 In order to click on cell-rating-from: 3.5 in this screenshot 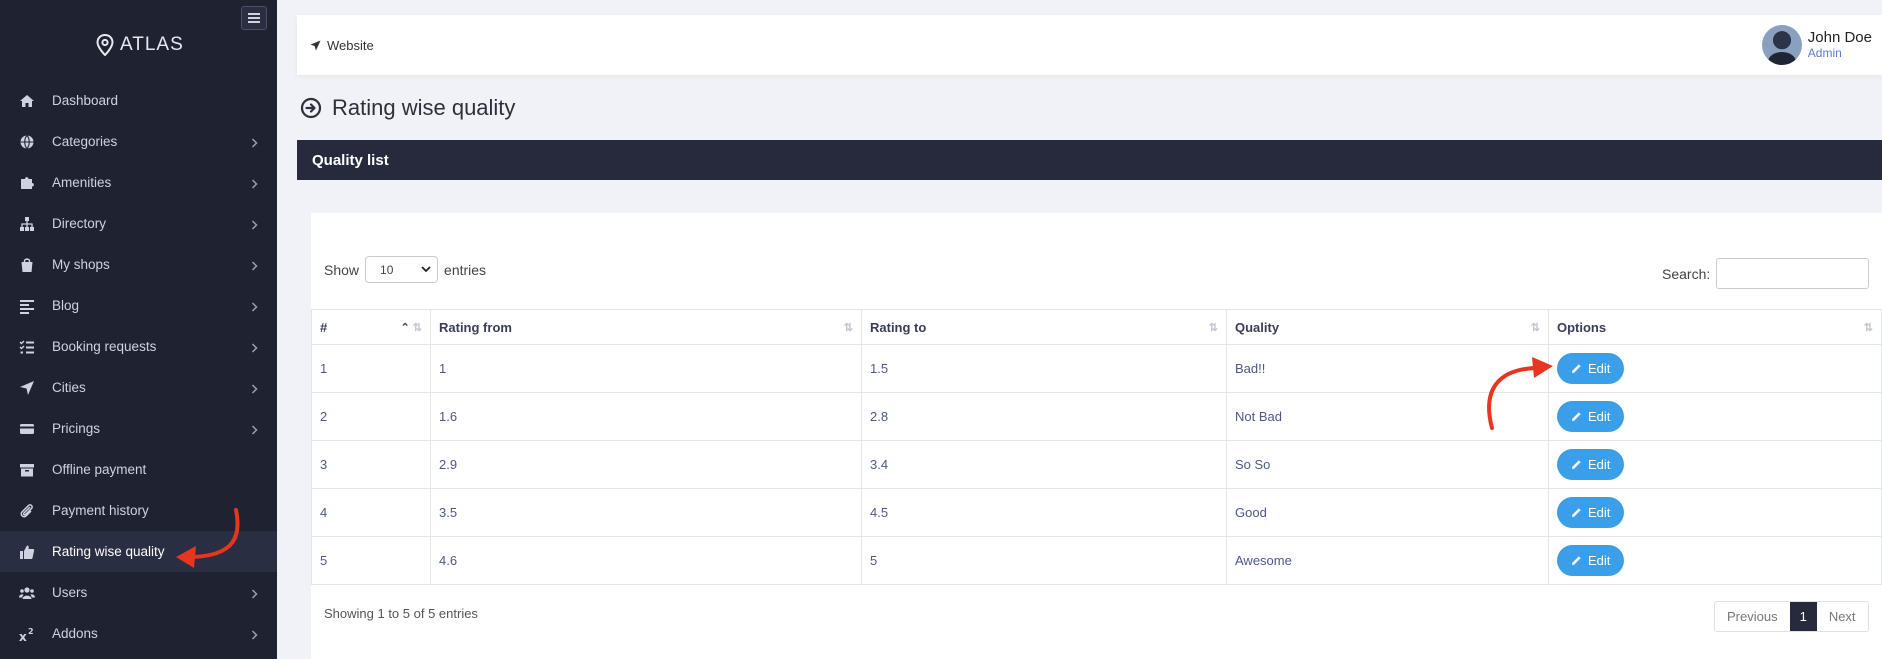, I will do `click(646, 512)`.